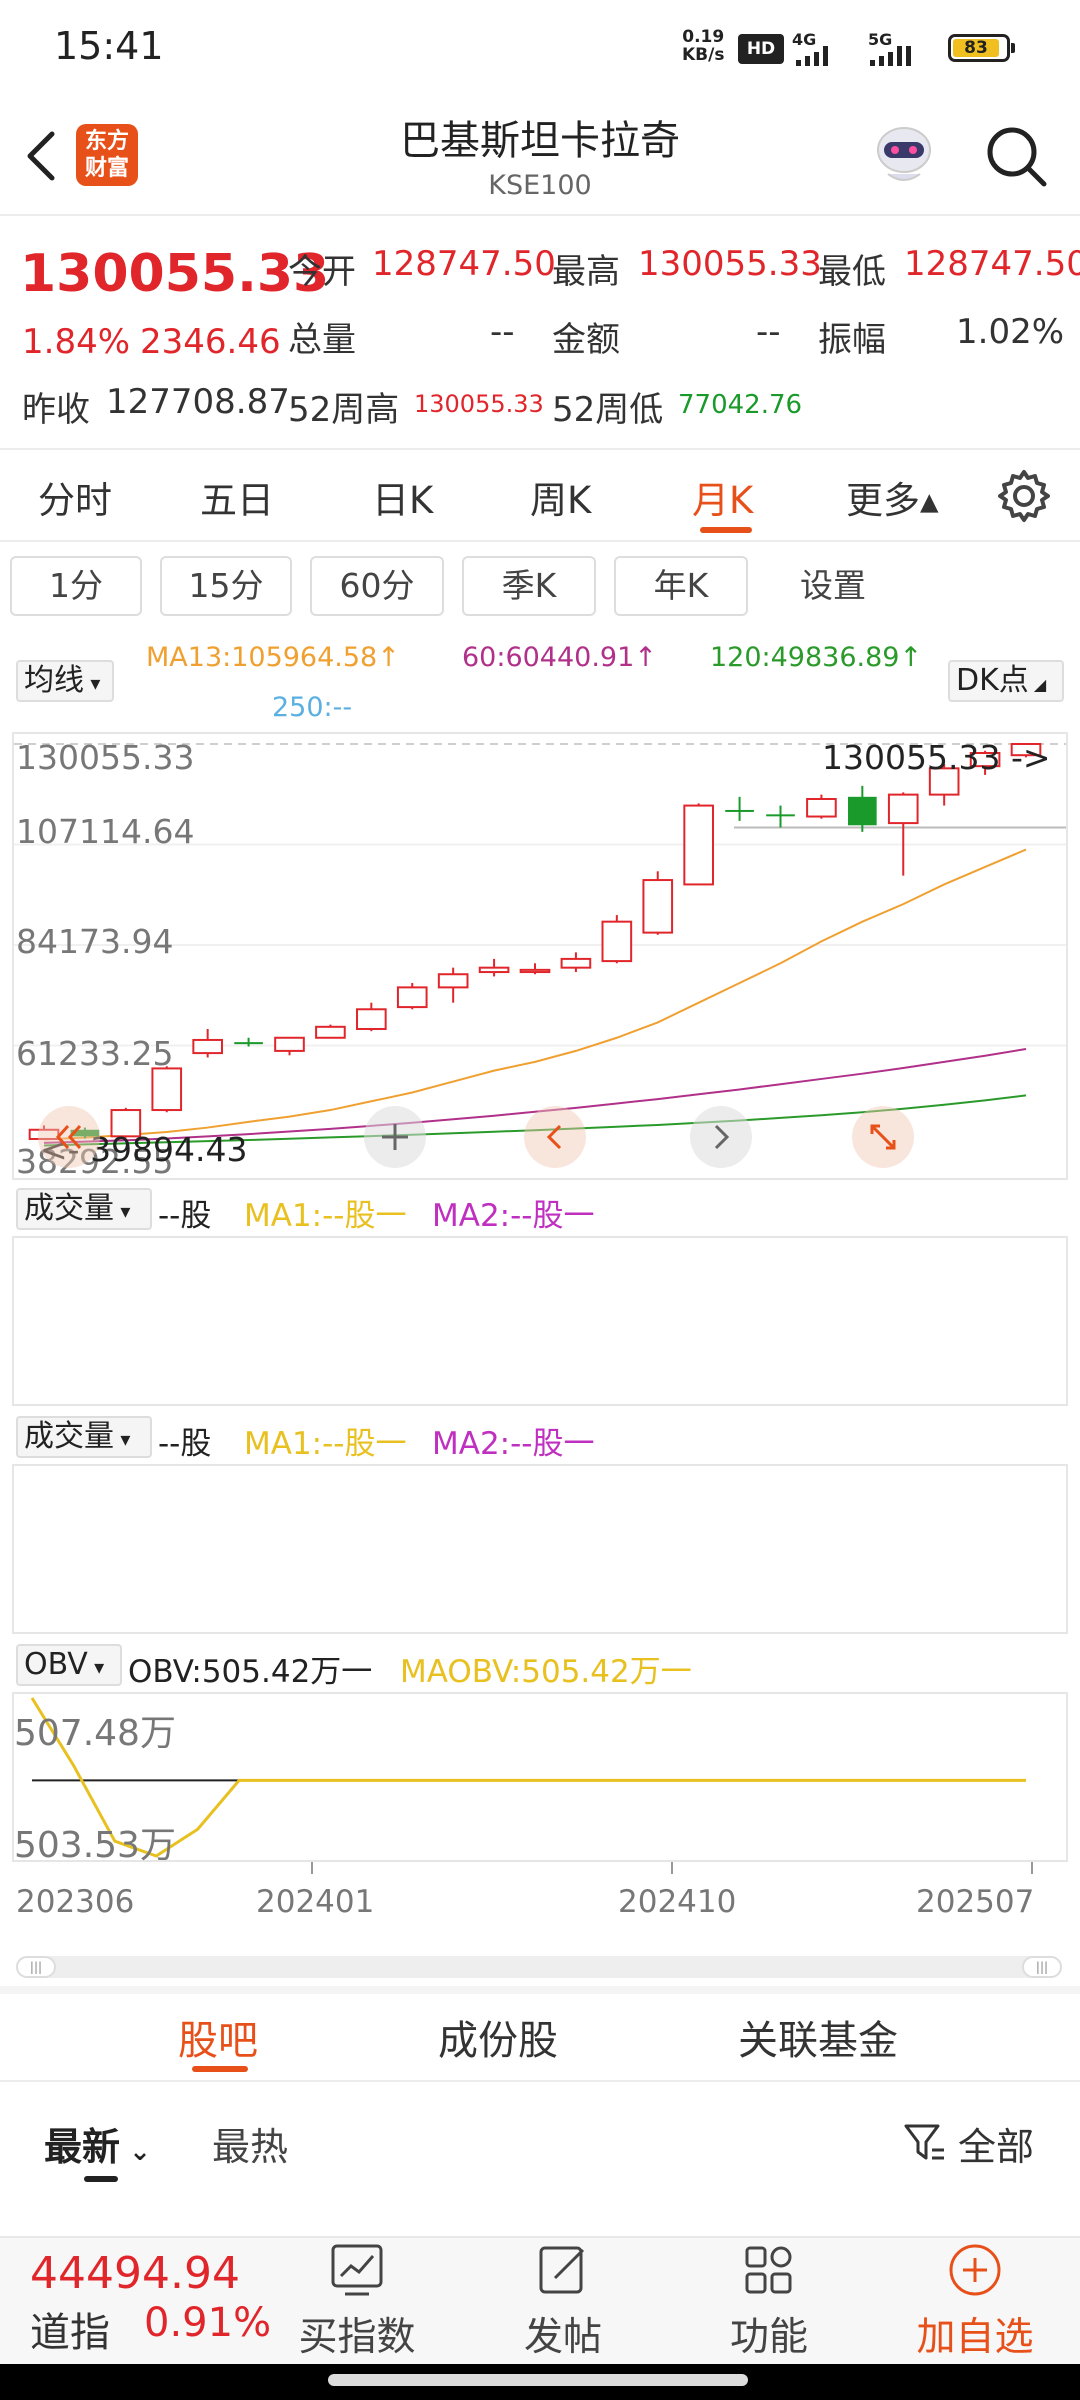 This screenshot has height=2400, width=1080. What do you see at coordinates (76, 342) in the screenshot?
I see `change-percent: 1.84%` at bounding box center [76, 342].